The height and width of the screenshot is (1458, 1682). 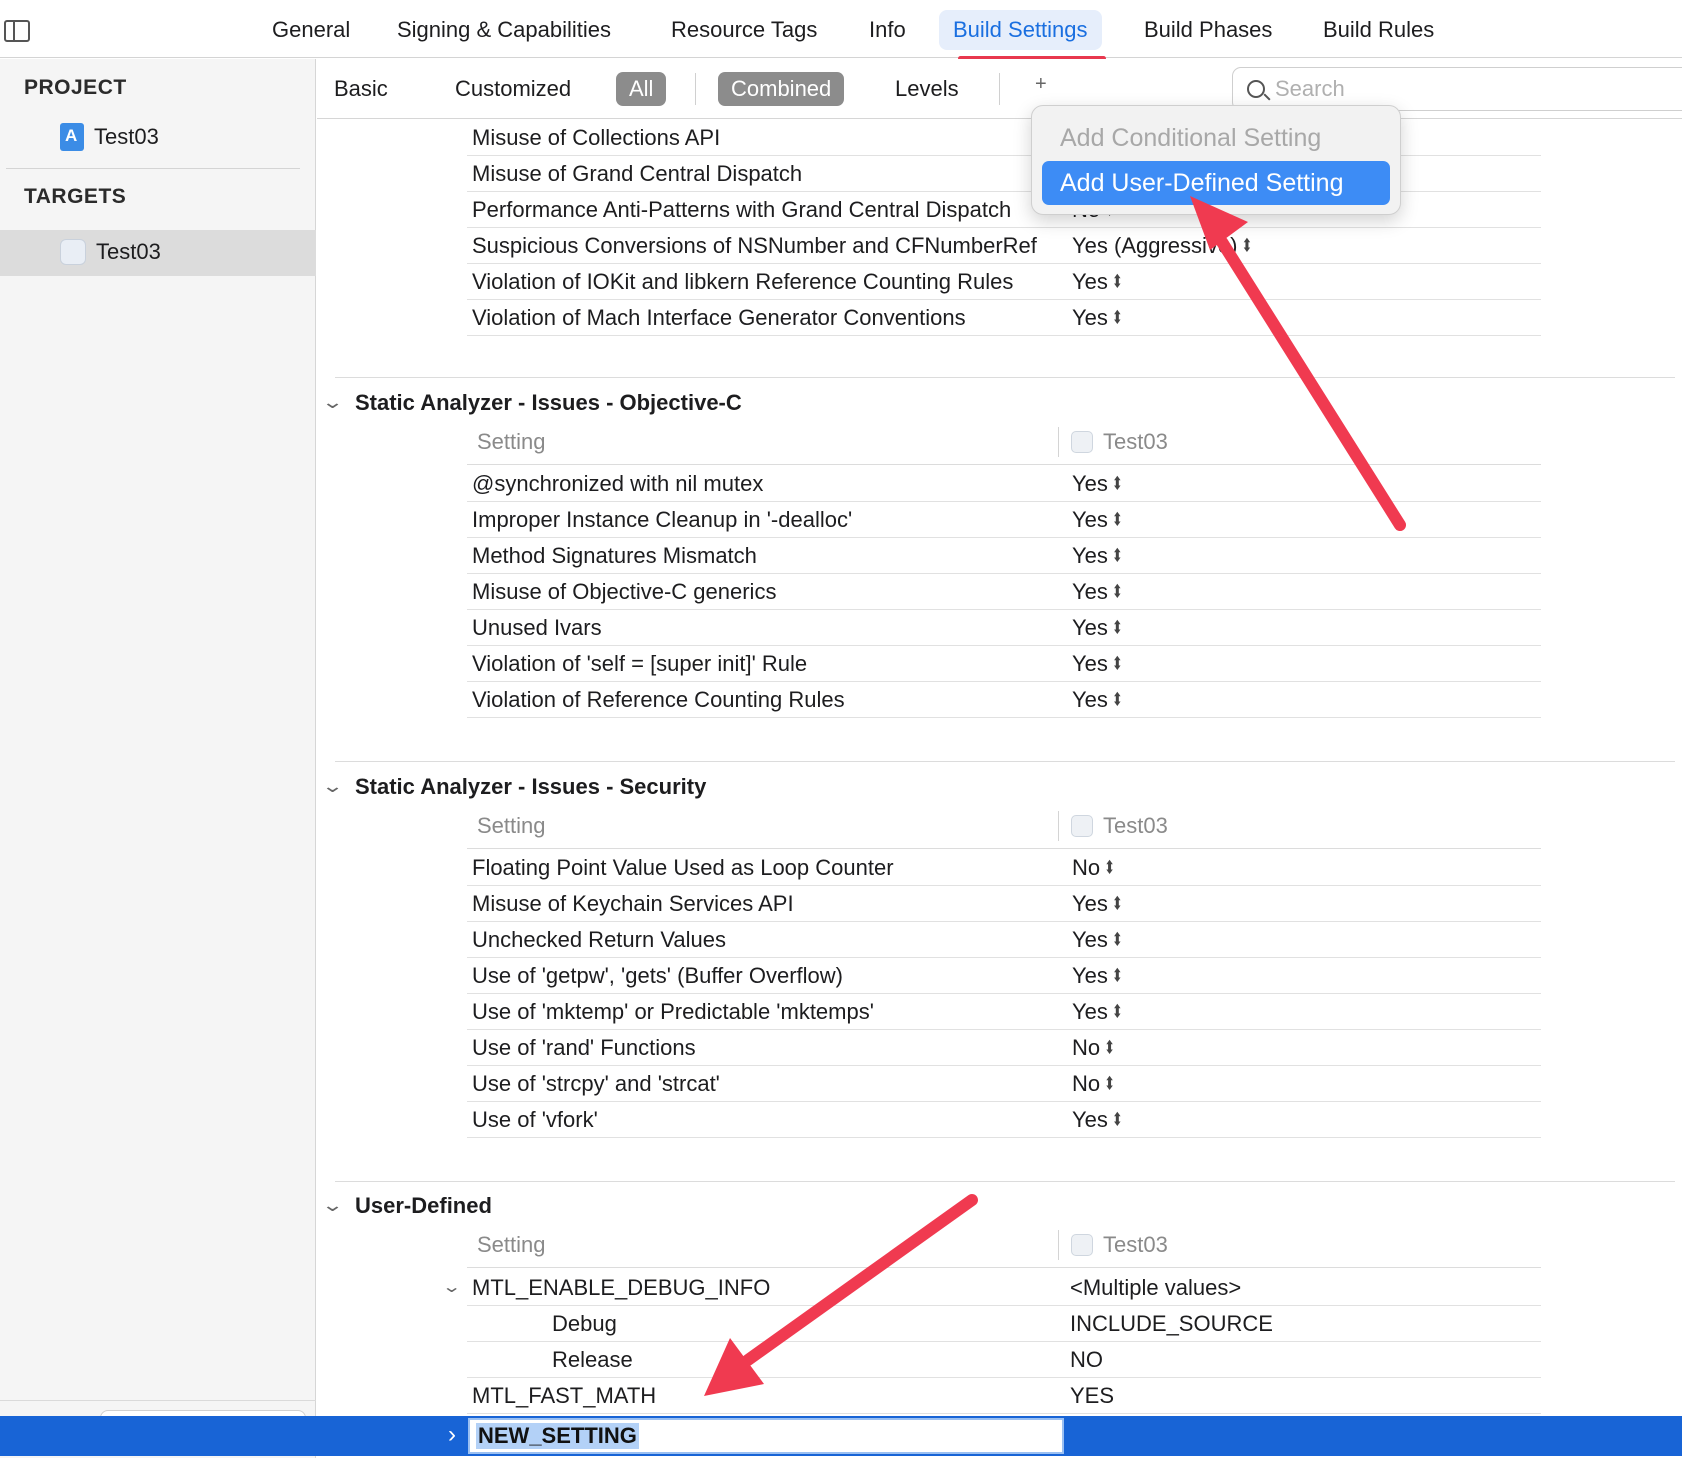 What do you see at coordinates (1155, 1288) in the screenshot?
I see `setting-value: <Multiple values>` at bounding box center [1155, 1288].